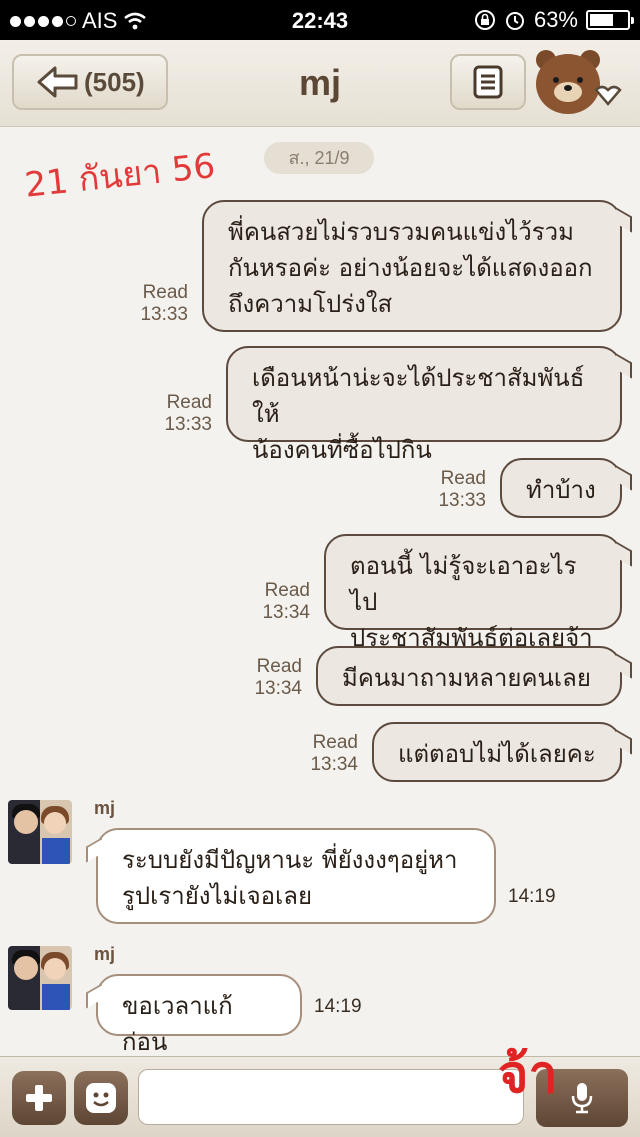 This screenshot has width=640, height=1137. What do you see at coordinates (320, 83) in the screenshot?
I see `chat-header: (505) mj` at bounding box center [320, 83].